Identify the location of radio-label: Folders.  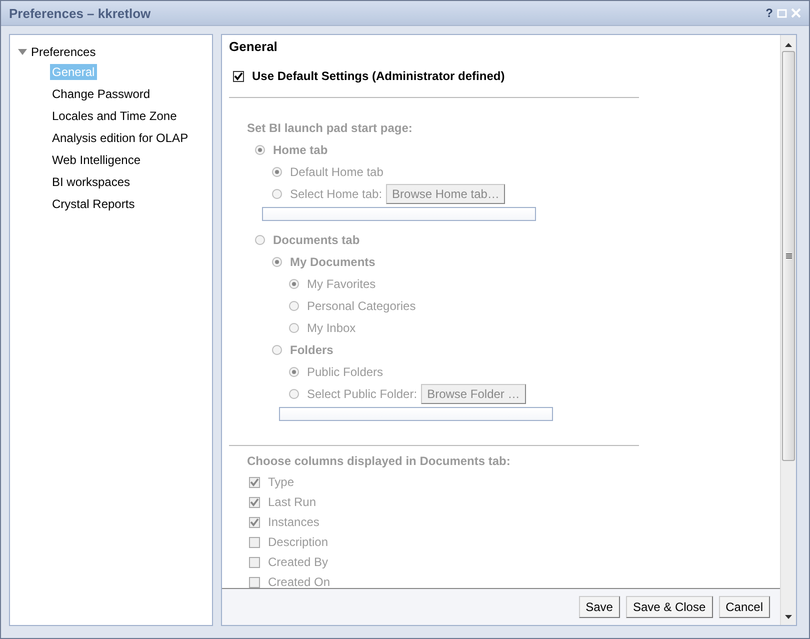
(312, 350).